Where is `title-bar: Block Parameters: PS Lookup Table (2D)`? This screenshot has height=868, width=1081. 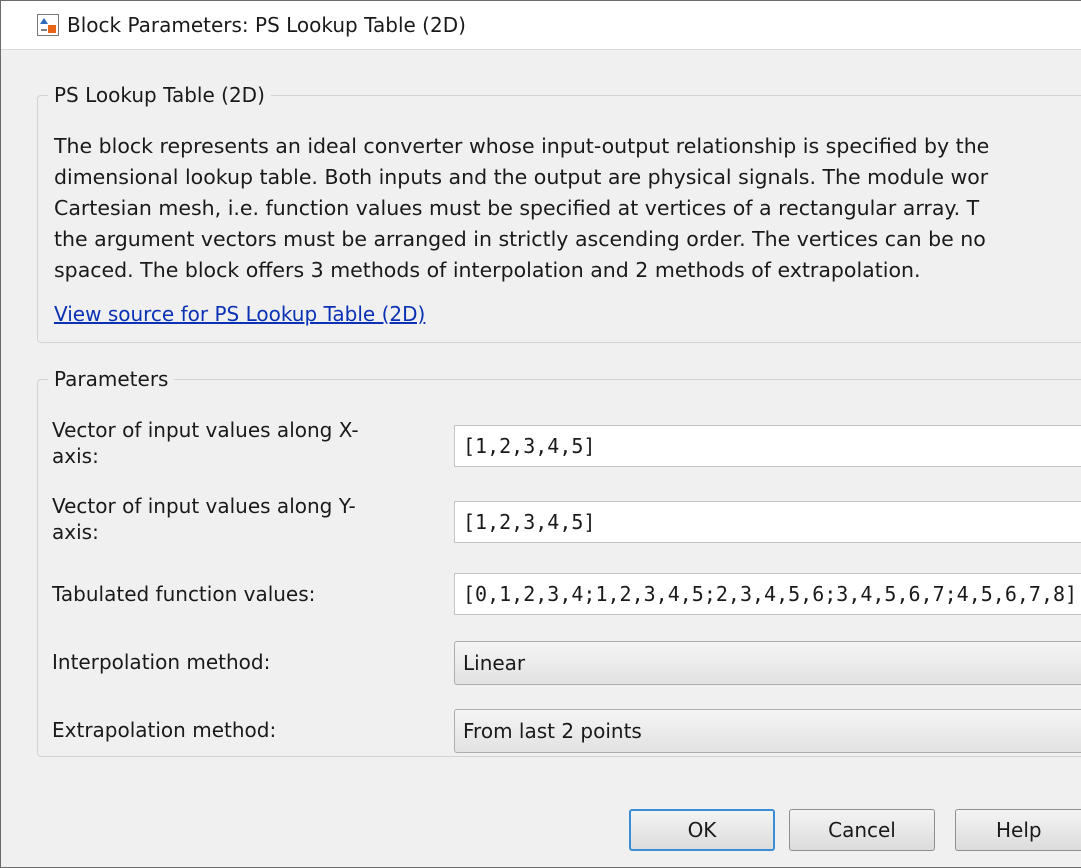
title-bar: Block Parameters: PS Lookup Table (2D) is located at coordinates (541, 25).